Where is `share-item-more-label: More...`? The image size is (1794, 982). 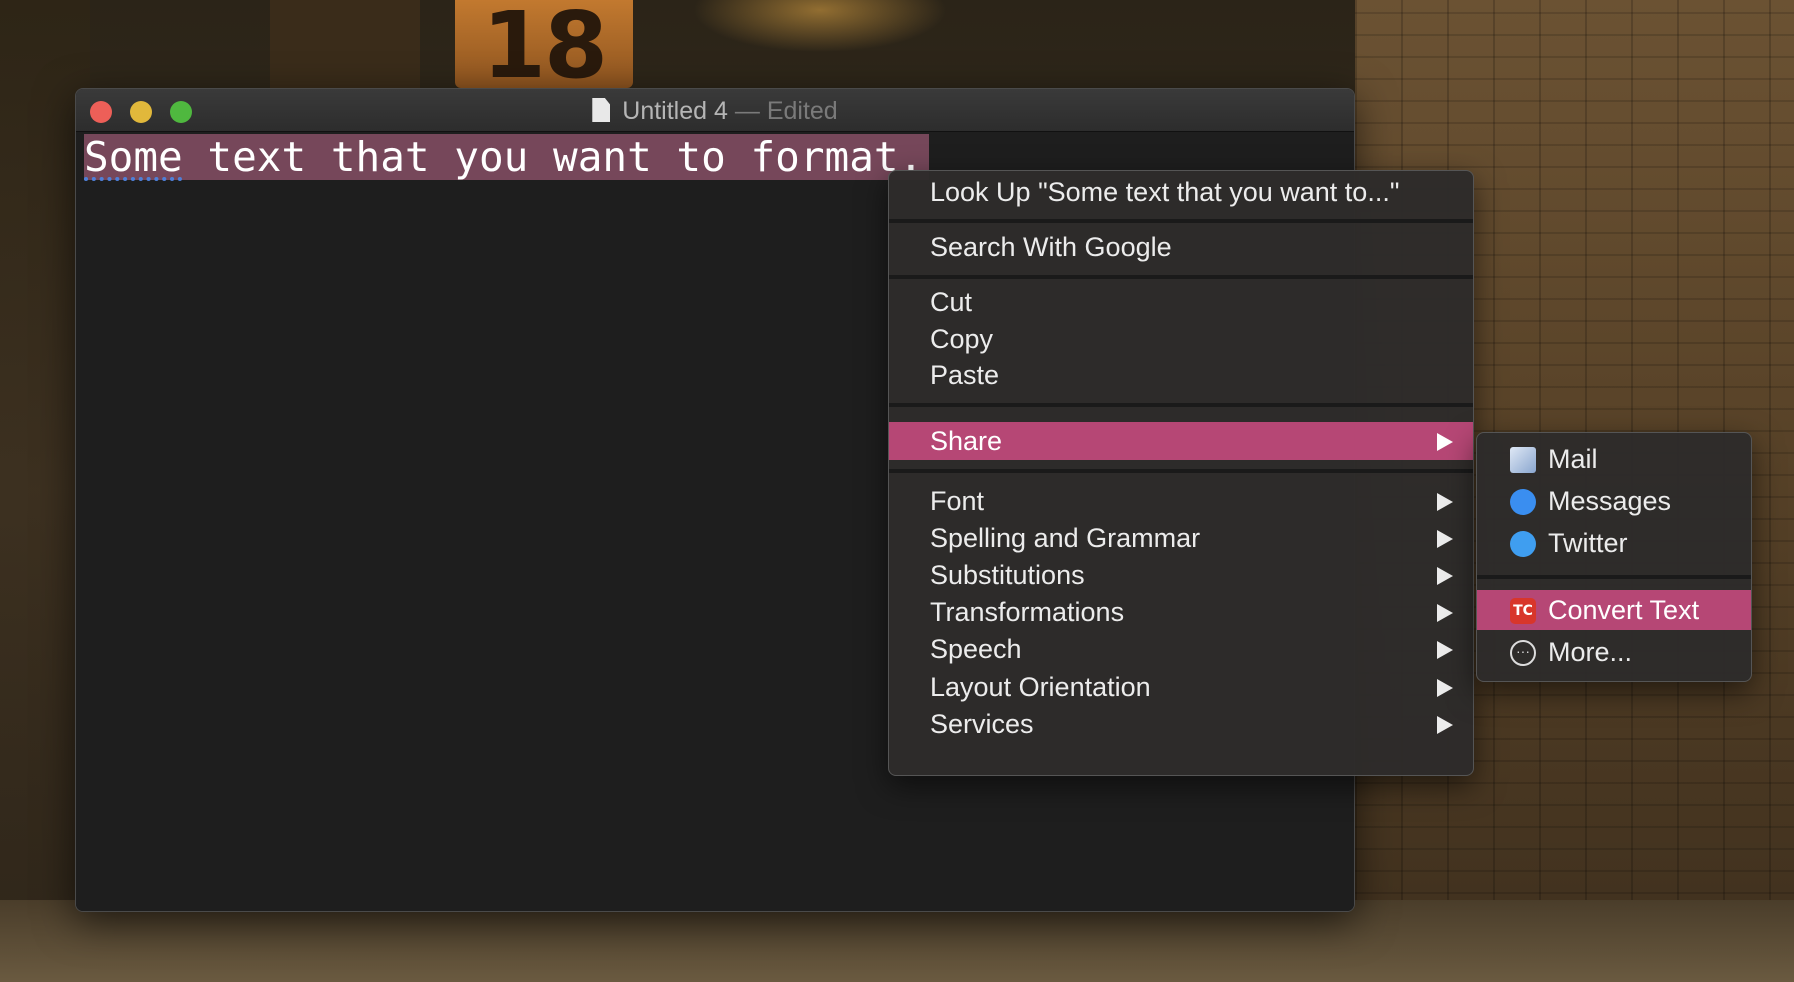
share-item-more-label: More... is located at coordinates (1590, 652).